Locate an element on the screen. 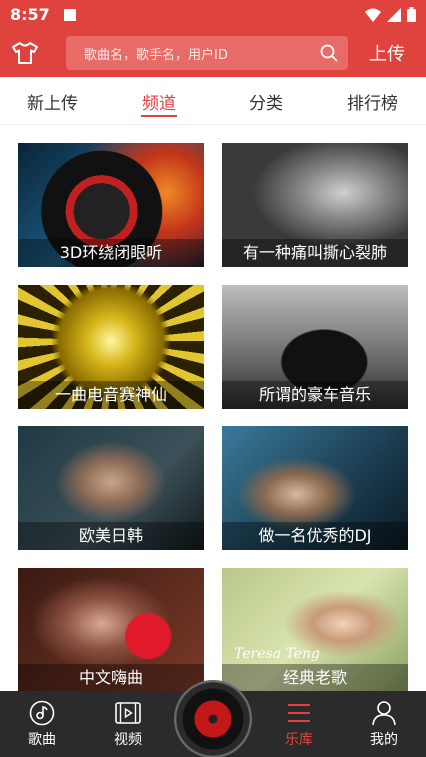 Image resolution: width=426 pixels, height=757 pixels. nav-label: 乐库 is located at coordinates (299, 740).